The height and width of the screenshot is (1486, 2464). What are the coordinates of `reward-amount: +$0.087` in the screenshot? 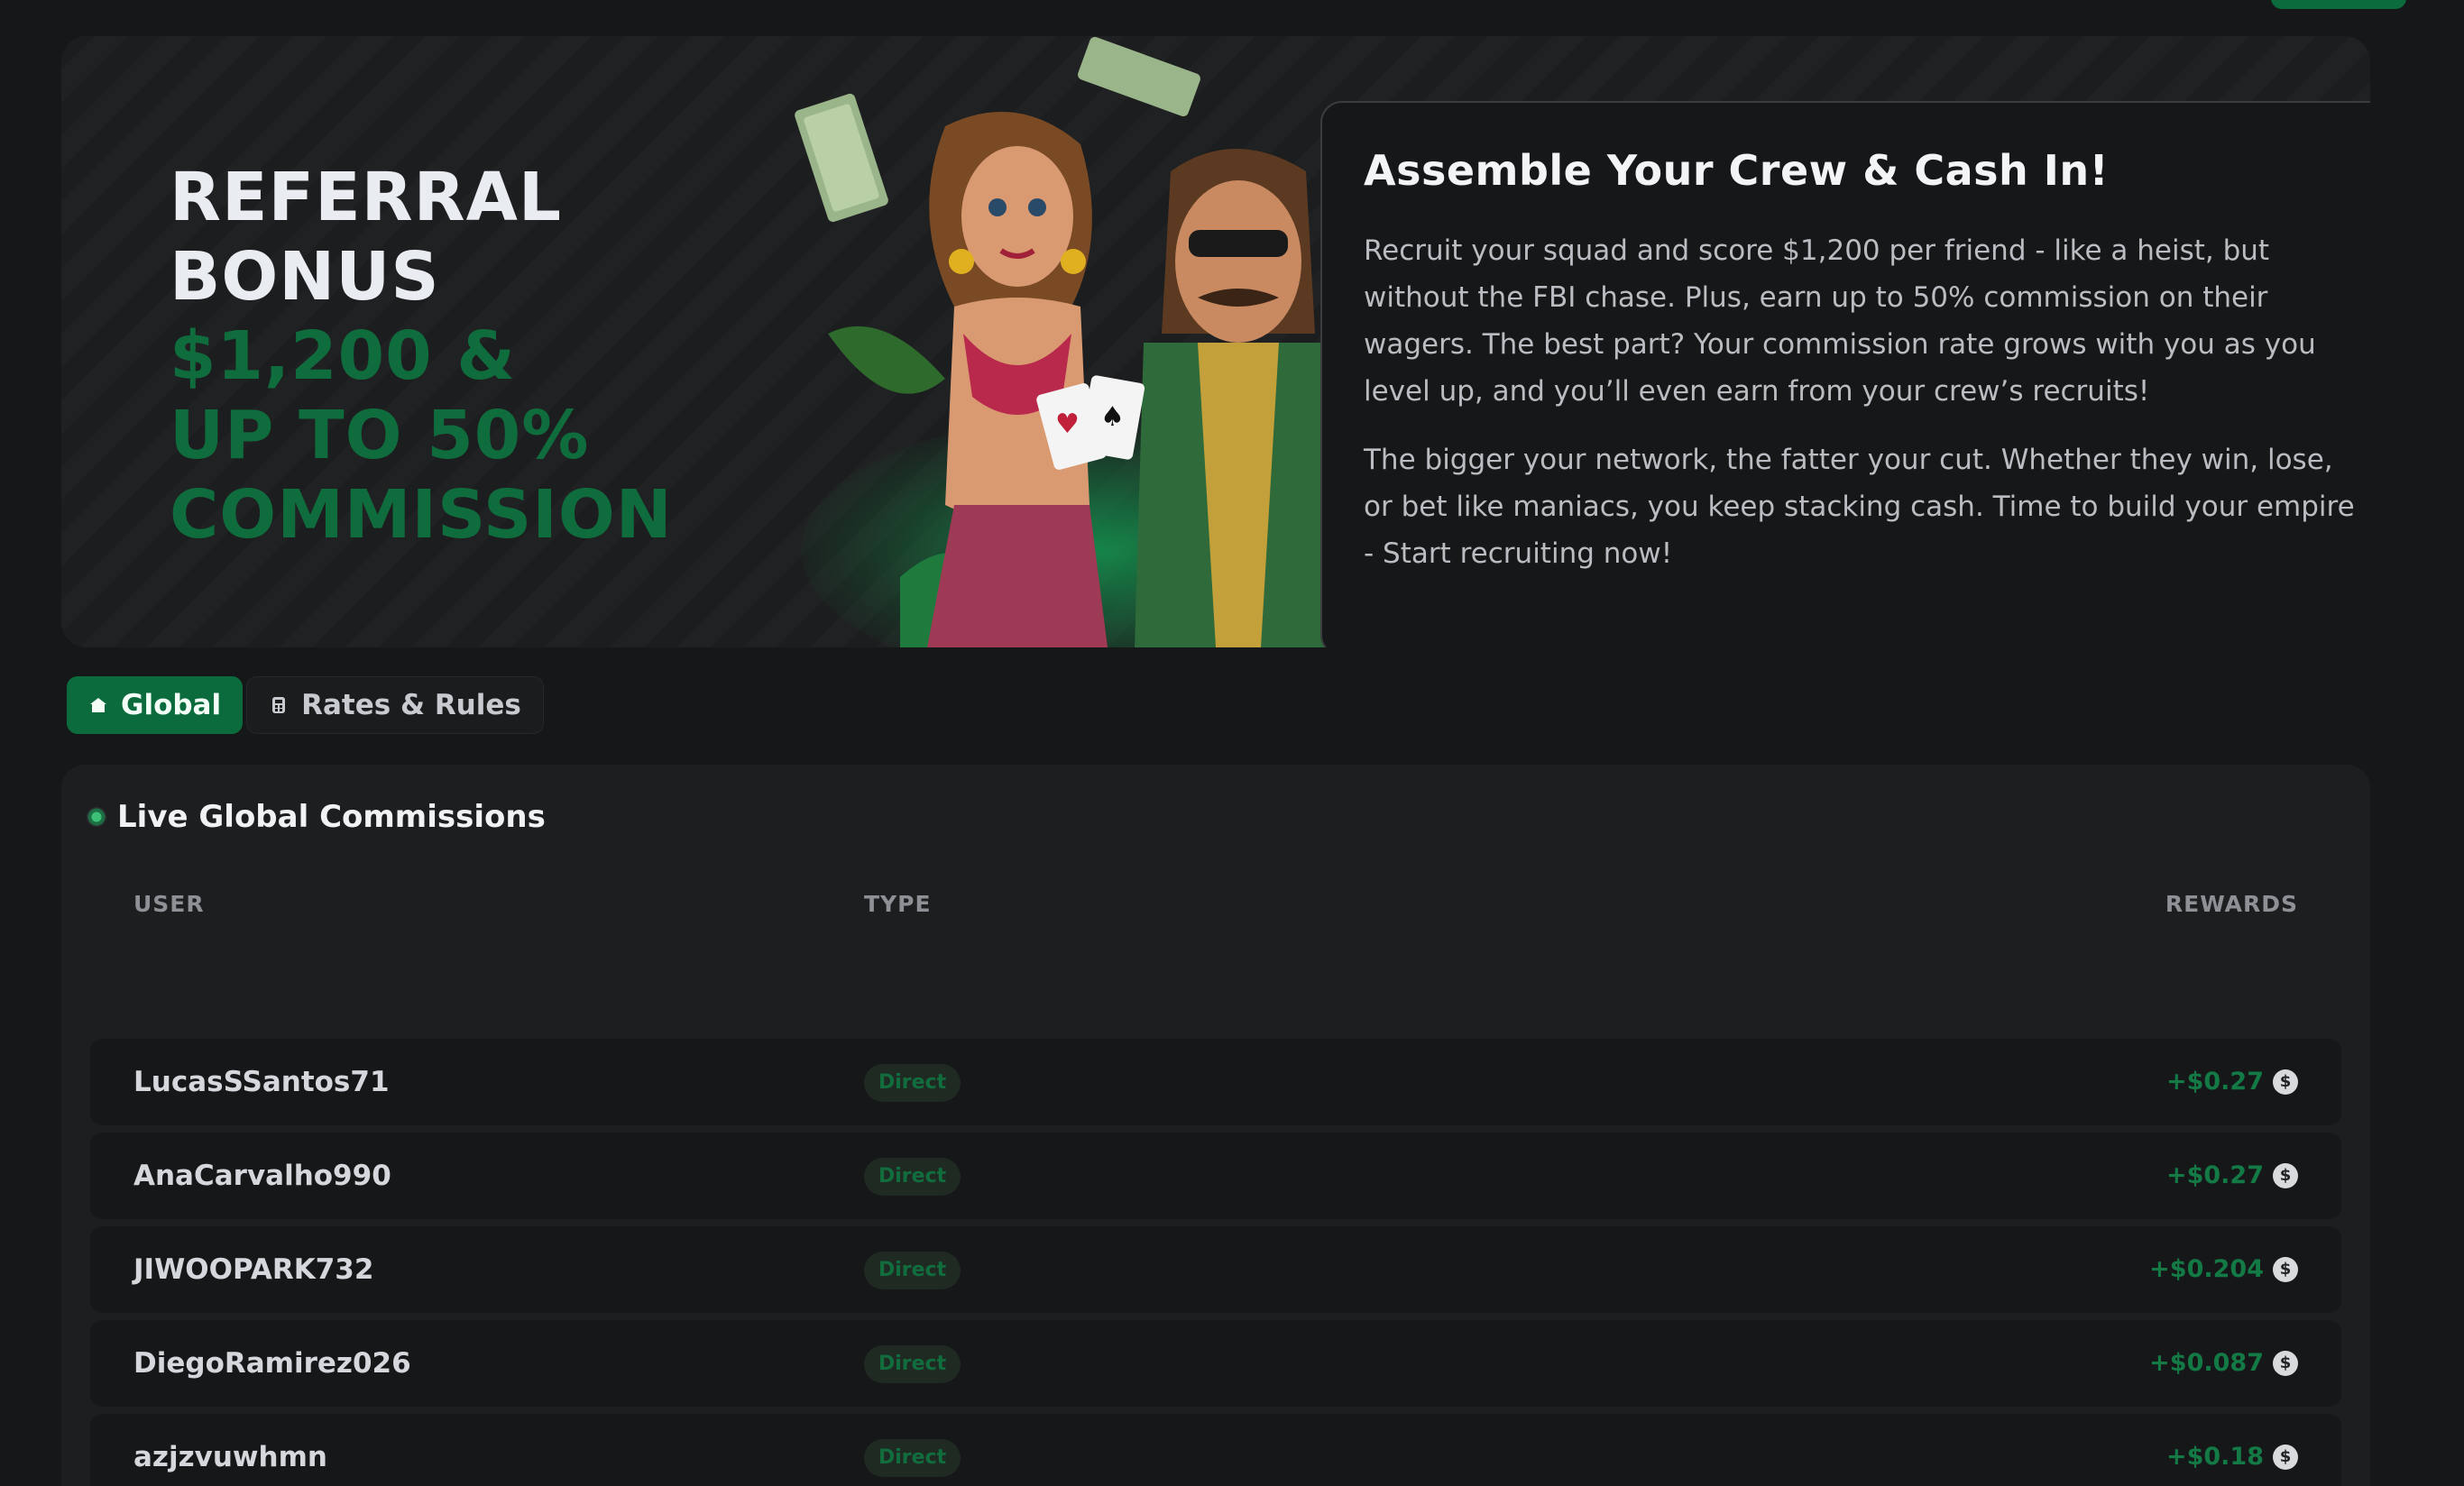 It's located at (2206, 1363).